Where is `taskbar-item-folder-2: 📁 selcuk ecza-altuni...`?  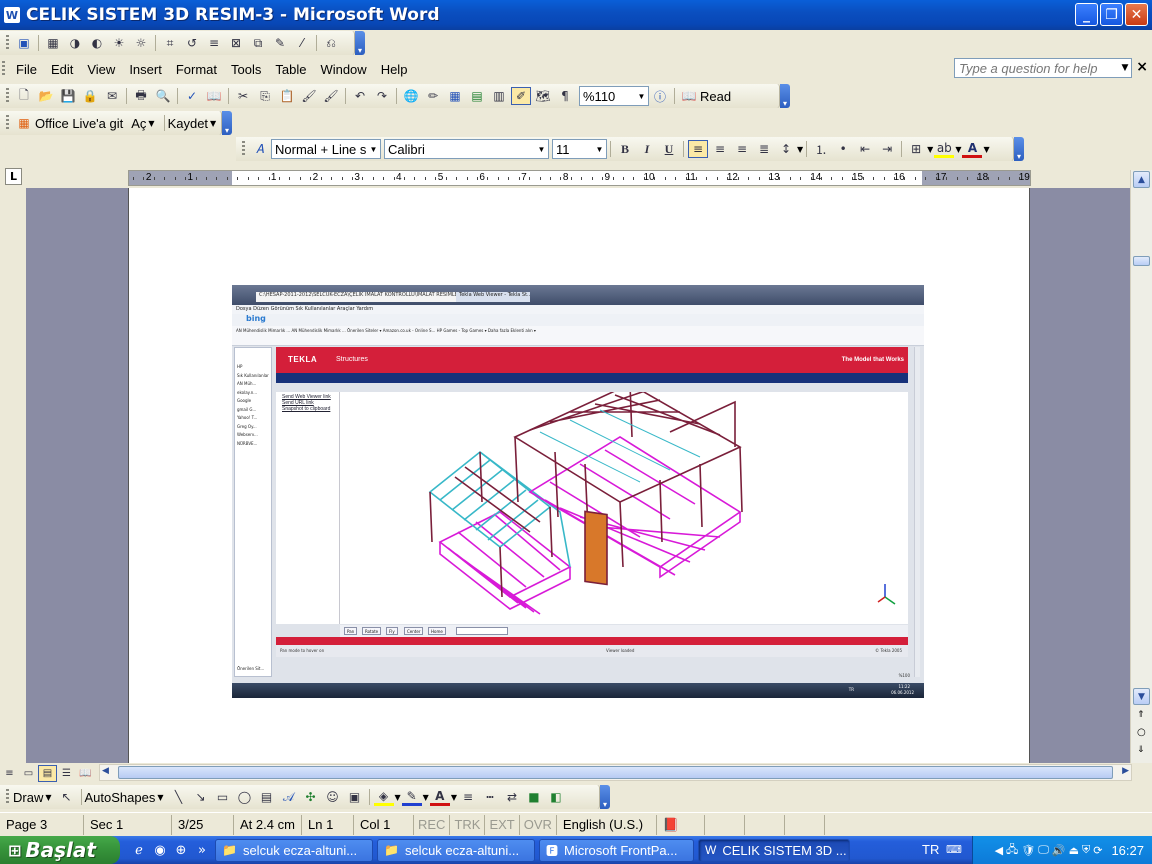
taskbar-item-folder-2: 📁 selcuk ecza-altuni... is located at coordinates (456, 850).